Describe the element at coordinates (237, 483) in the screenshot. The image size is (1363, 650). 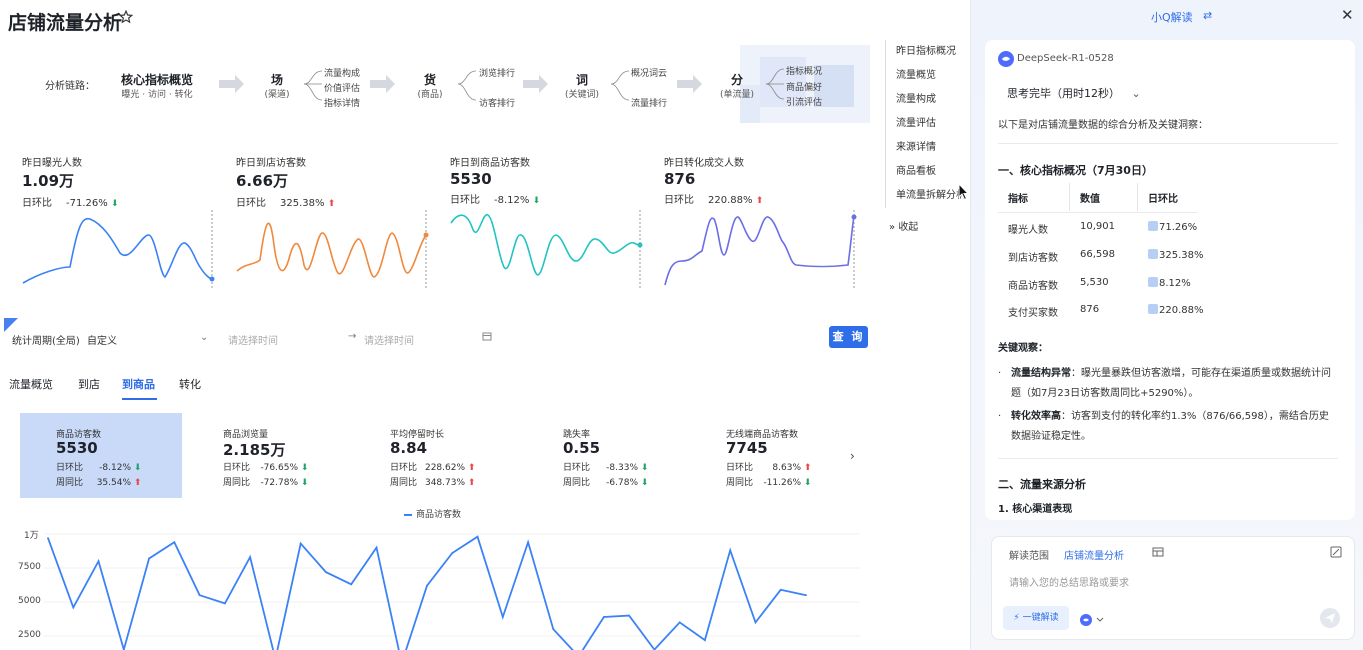
I see `metric-label: 周同比` at that location.